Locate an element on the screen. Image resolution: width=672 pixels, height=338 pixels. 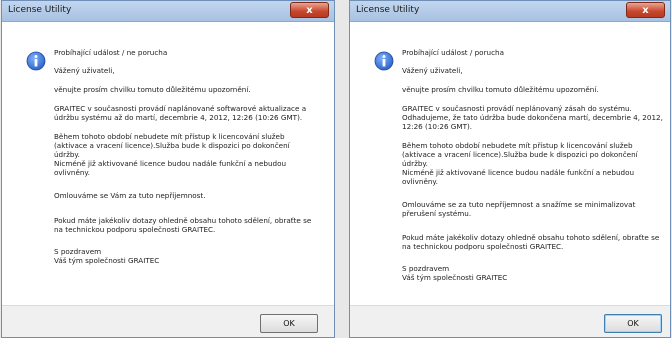
message-line: Omlouváme se Vám za tuto nepříjemnost. is located at coordinates (130, 195).